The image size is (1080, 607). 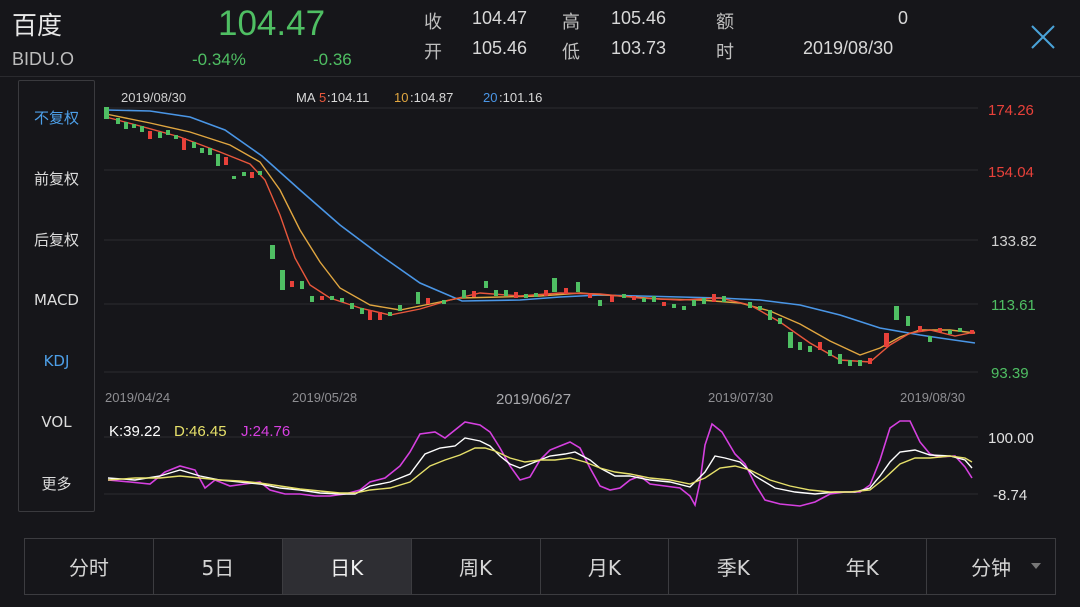 What do you see at coordinates (348, 97) in the screenshot?
I see `ma5-value: :104.11` at bounding box center [348, 97].